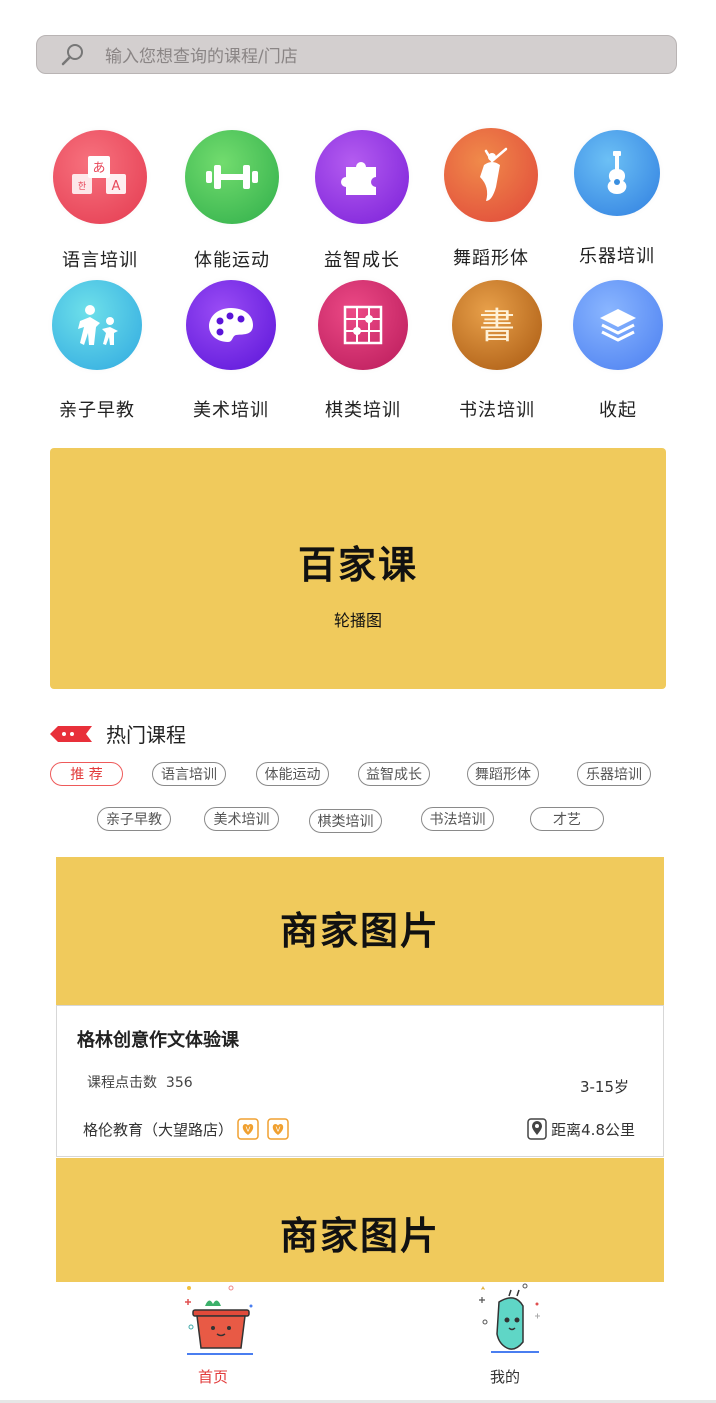  Describe the element at coordinates (363, 410) in the screenshot. I see `category-label: 棋类培训` at that location.